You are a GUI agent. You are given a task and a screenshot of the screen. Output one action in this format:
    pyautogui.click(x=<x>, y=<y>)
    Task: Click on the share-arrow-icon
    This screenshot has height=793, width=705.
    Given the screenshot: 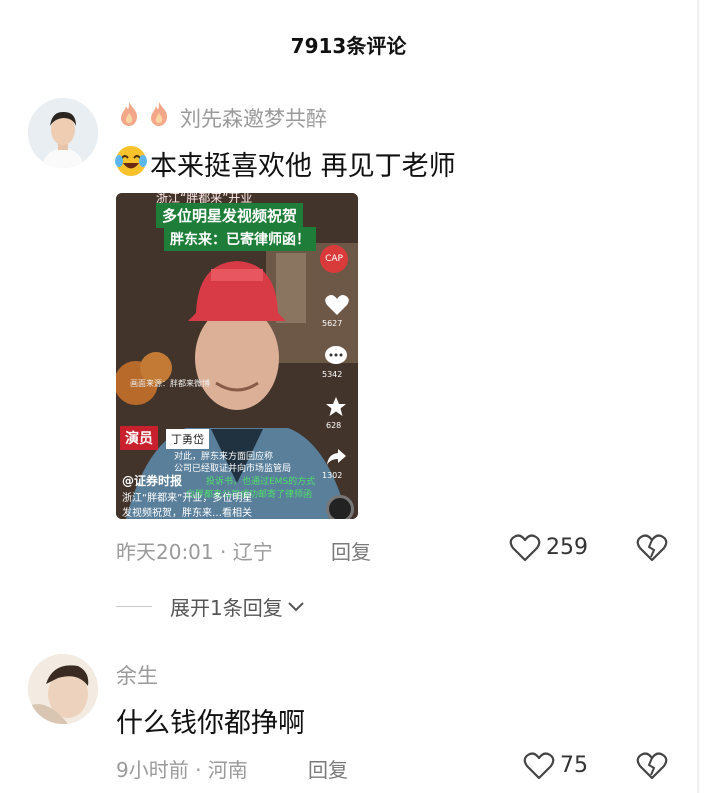 What is the action you would take?
    pyautogui.click(x=336, y=457)
    